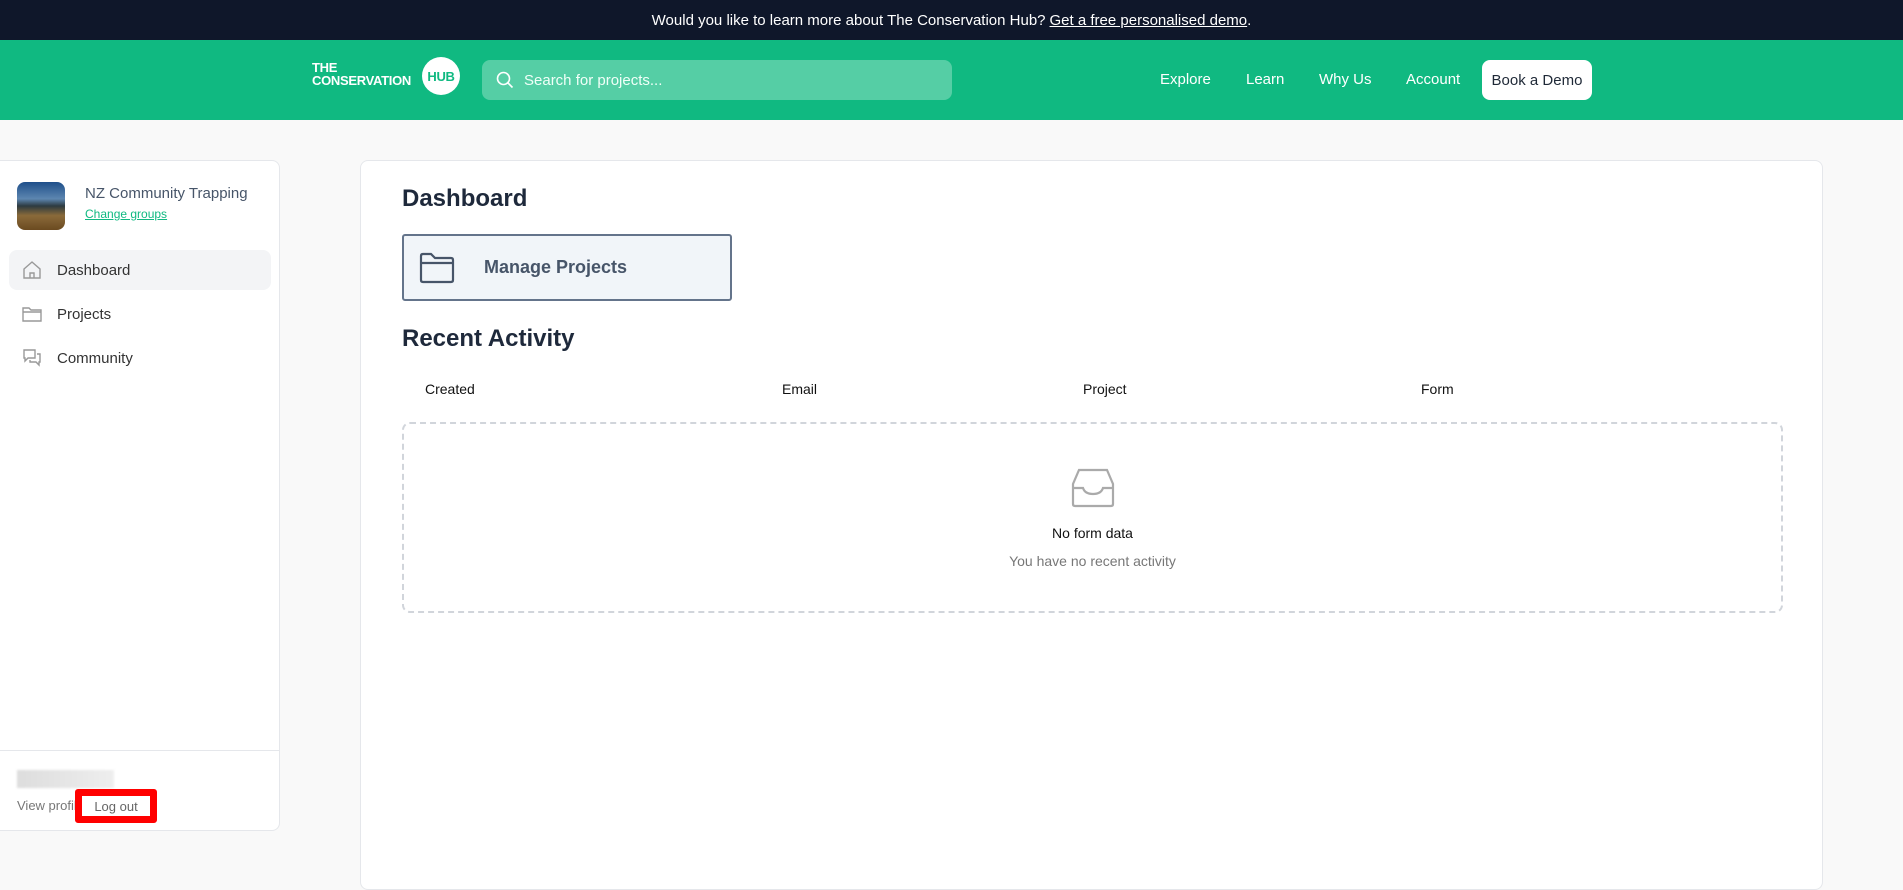 This screenshot has width=1903, height=890. What do you see at coordinates (465, 198) in the screenshot?
I see `page-title: Dashboard` at bounding box center [465, 198].